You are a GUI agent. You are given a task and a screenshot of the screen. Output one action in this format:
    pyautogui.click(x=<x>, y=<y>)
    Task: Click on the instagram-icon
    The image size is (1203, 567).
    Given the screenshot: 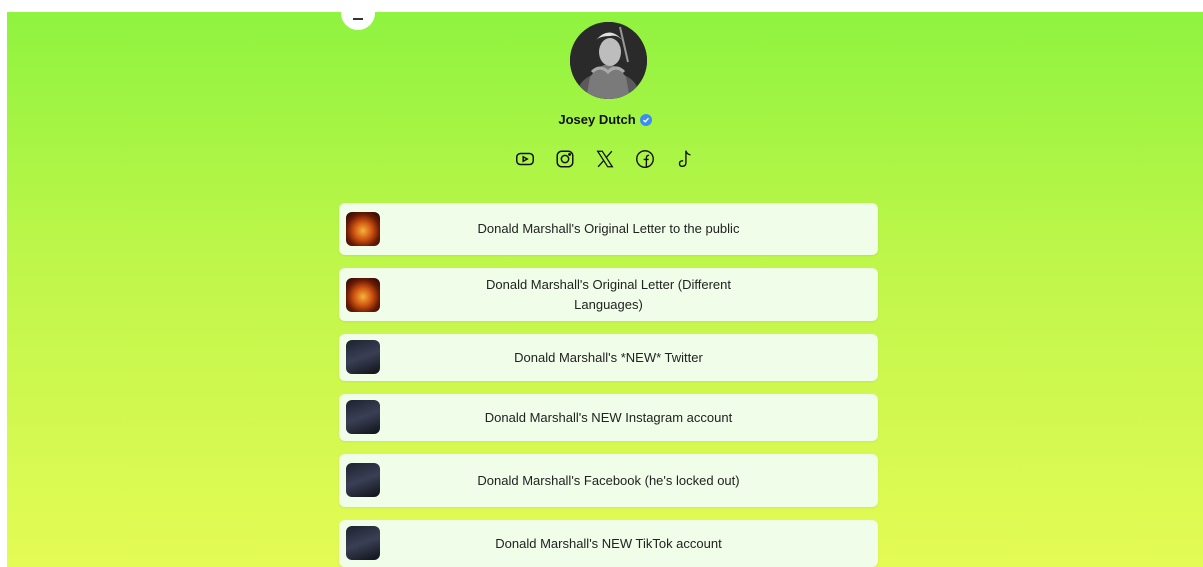 What is the action you would take?
    pyautogui.click(x=565, y=159)
    